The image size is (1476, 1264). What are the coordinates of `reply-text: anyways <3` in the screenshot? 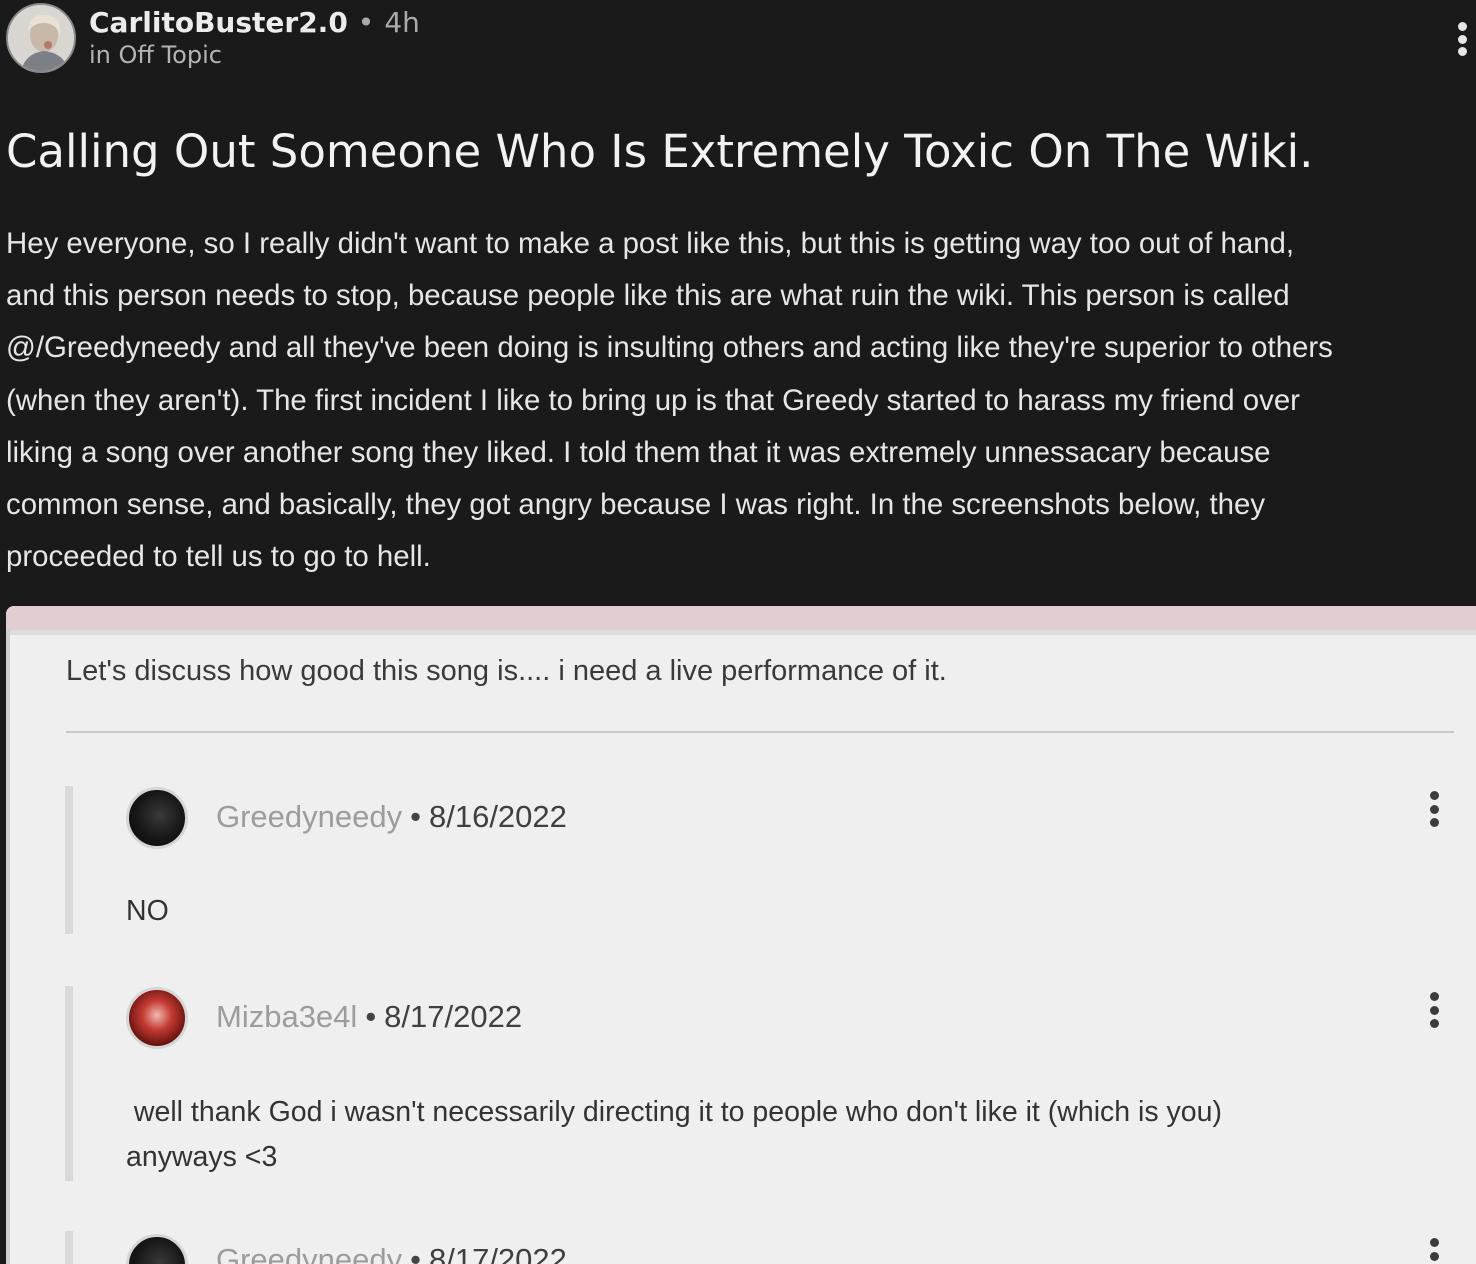 It's located at (202, 1157).